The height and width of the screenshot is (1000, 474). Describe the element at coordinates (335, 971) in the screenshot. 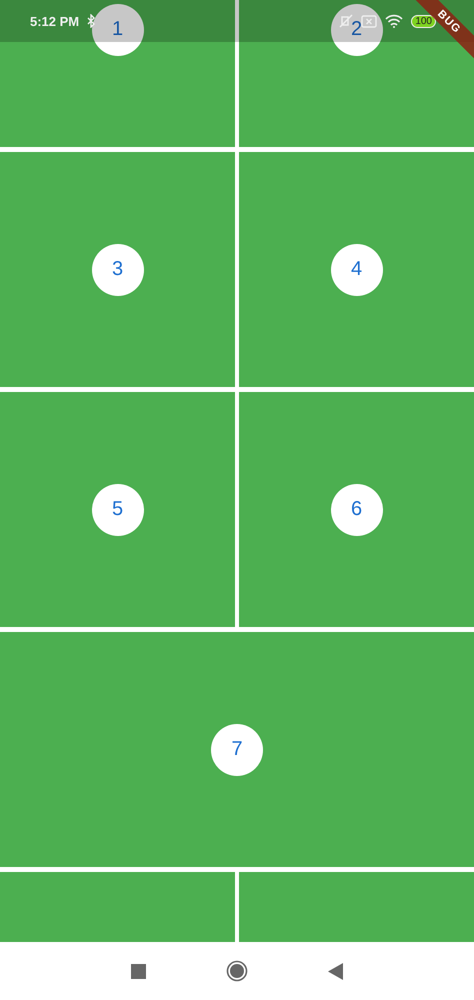

I see `back-button` at that location.